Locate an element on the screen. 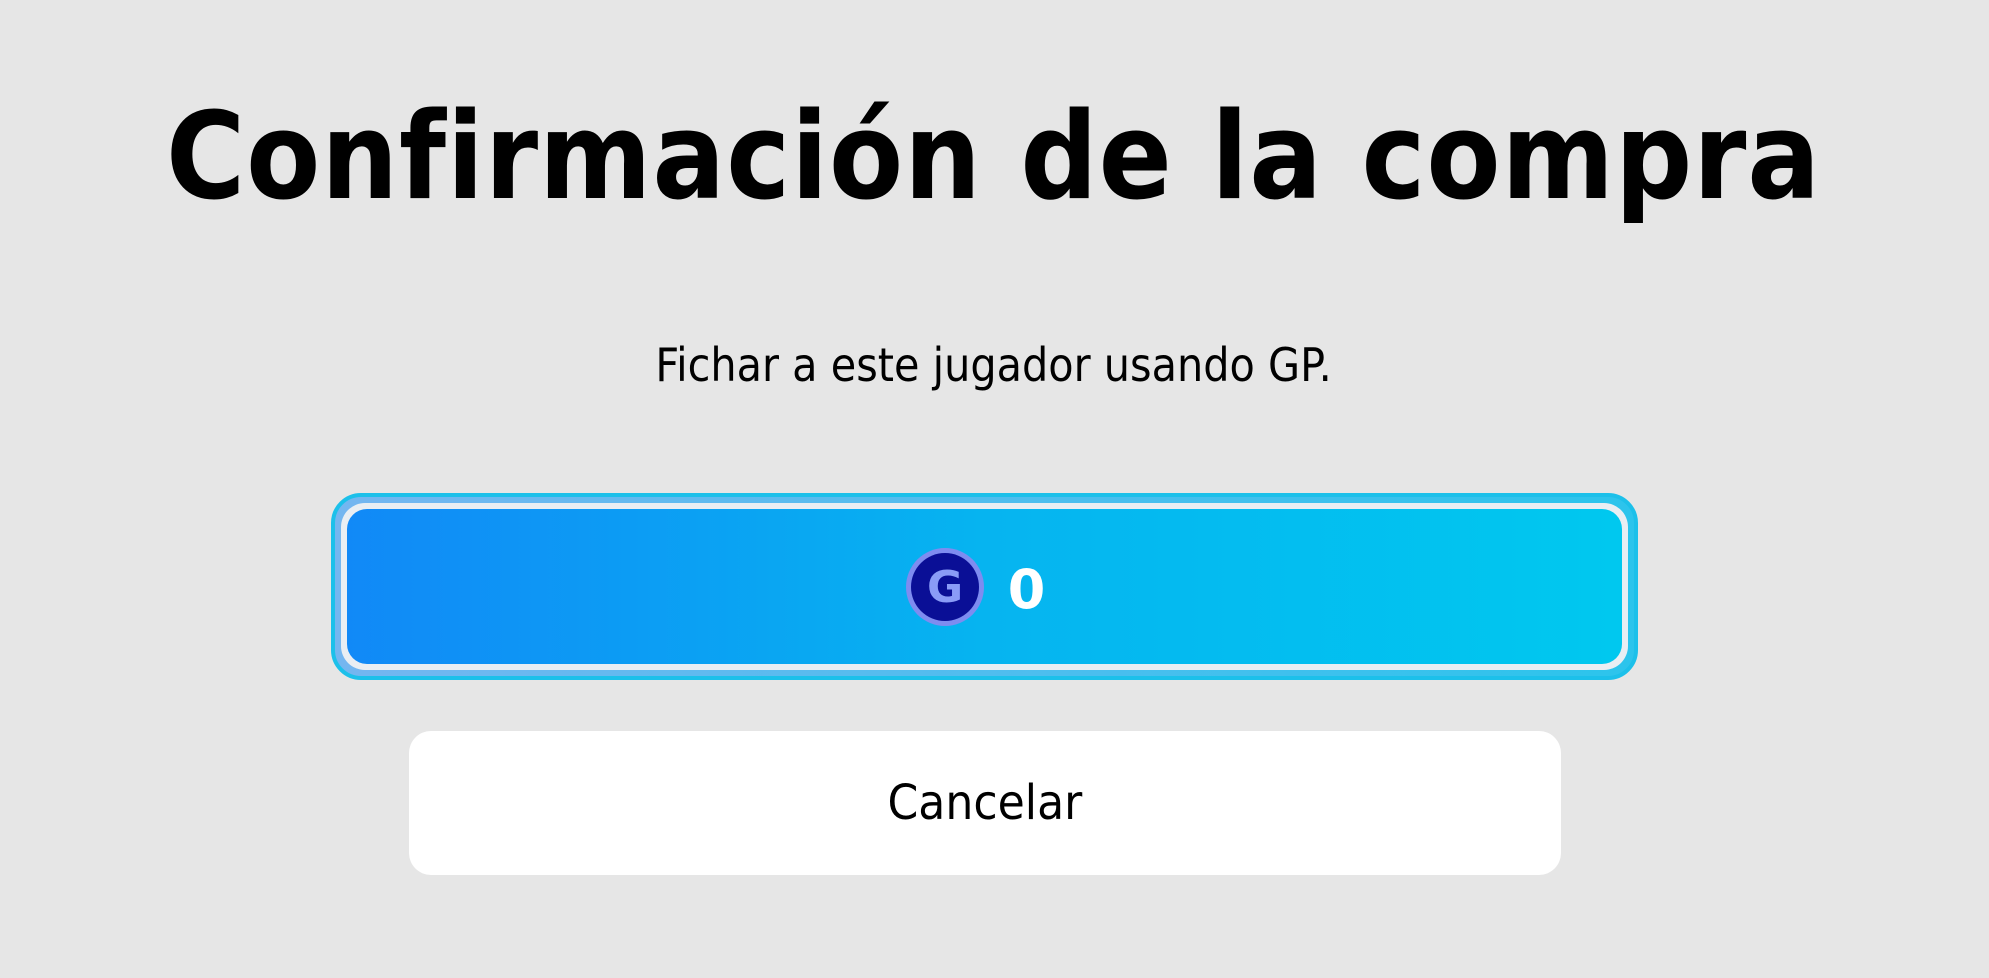  buy-button-face: G 0 is located at coordinates (984, 586).